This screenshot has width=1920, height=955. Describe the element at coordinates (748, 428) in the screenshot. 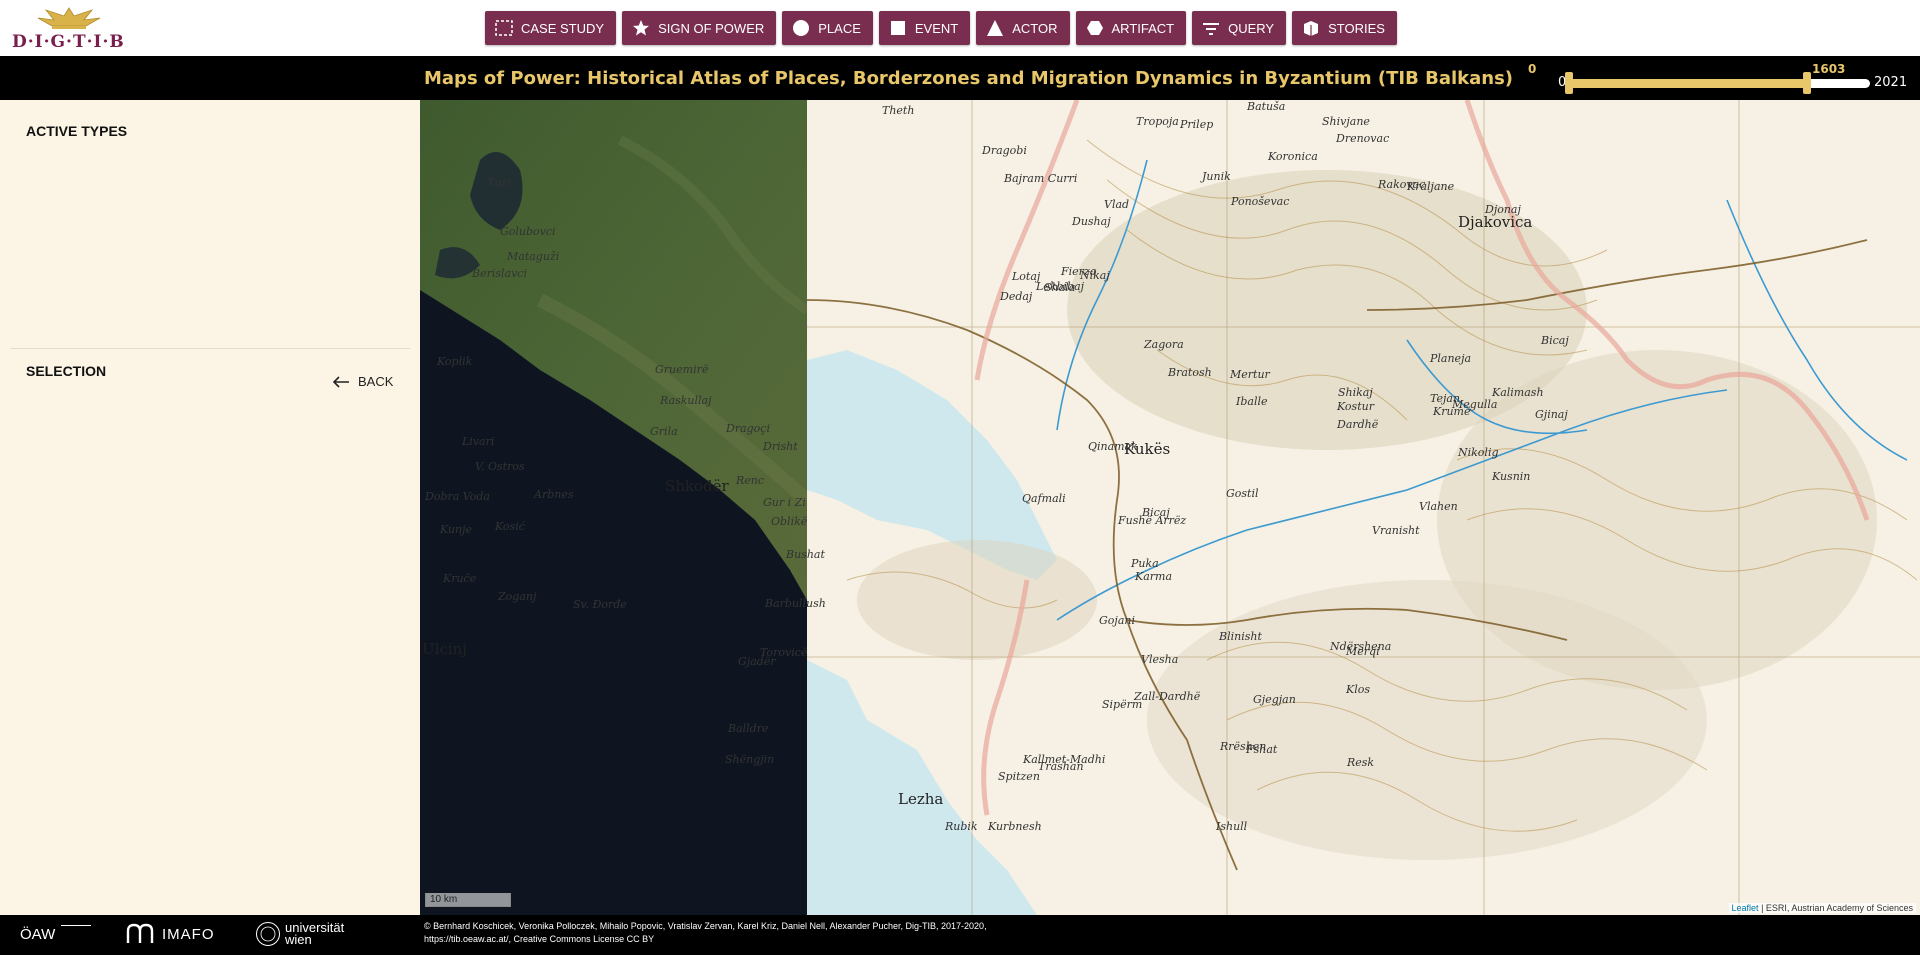

I see `map-place-label: Dragoçi` at that location.